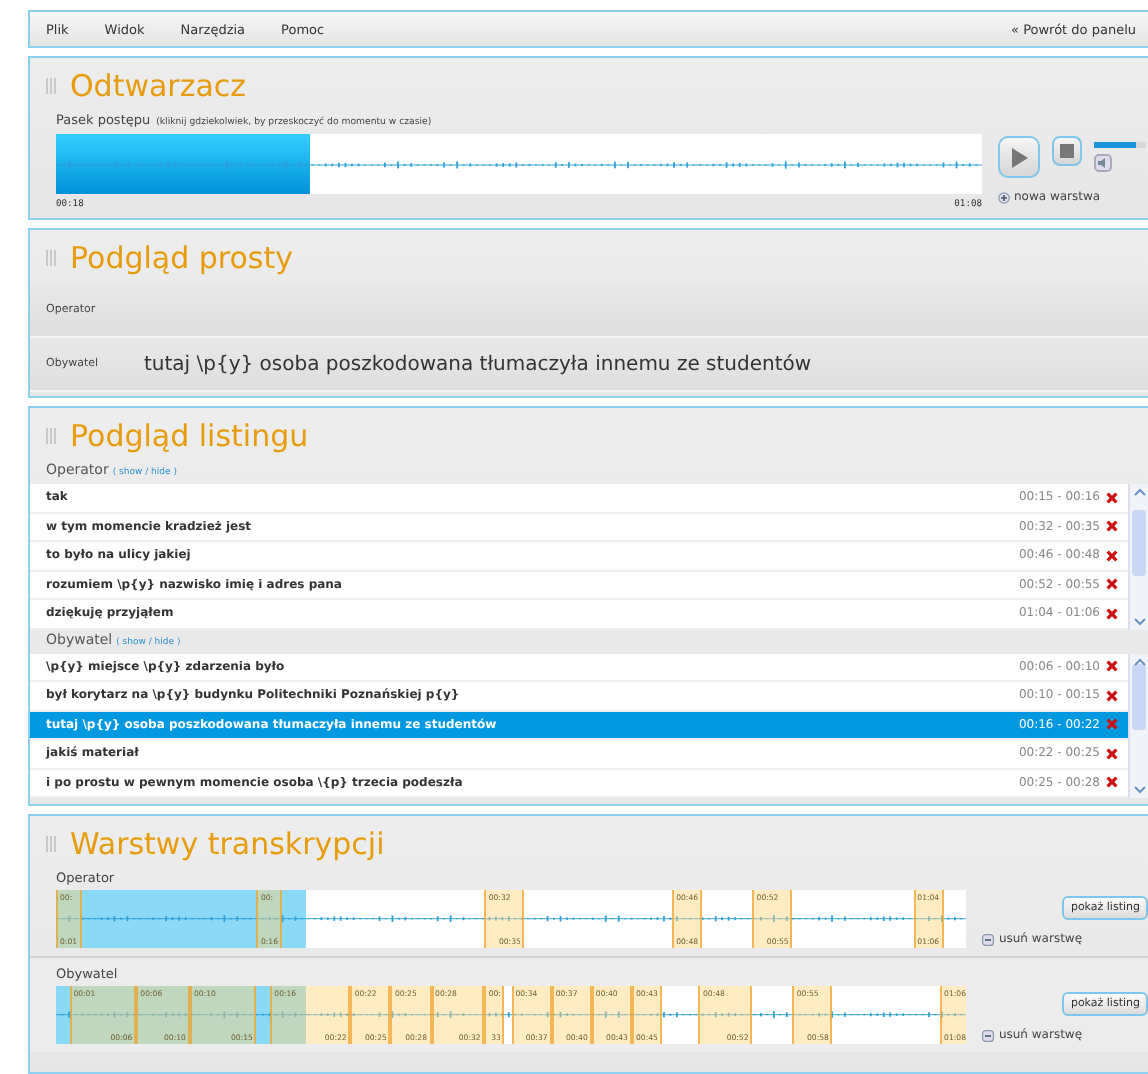 The image size is (1148, 1074). What do you see at coordinates (181, 257) in the screenshot?
I see `panel-title: Podgląd prosty` at bounding box center [181, 257].